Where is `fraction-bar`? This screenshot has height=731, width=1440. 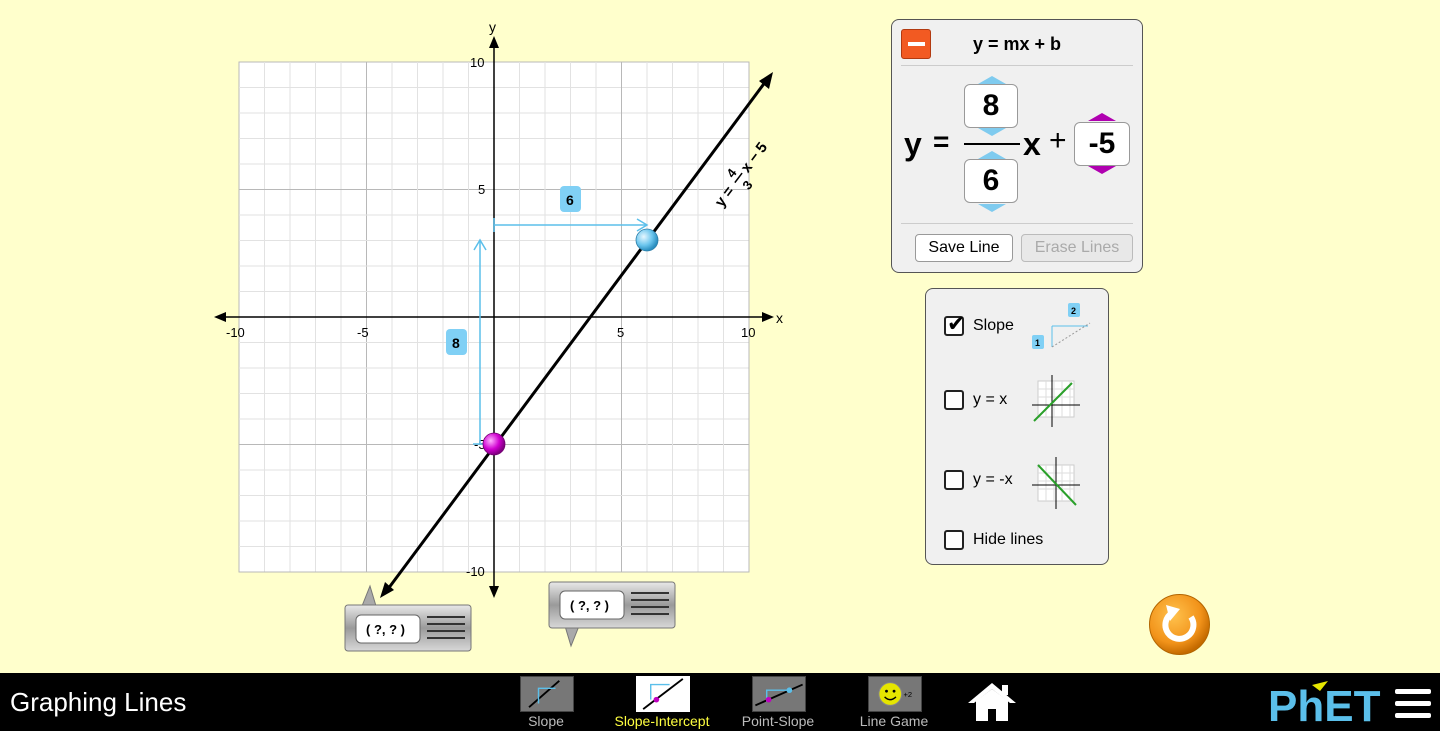
fraction-bar is located at coordinates (992, 144).